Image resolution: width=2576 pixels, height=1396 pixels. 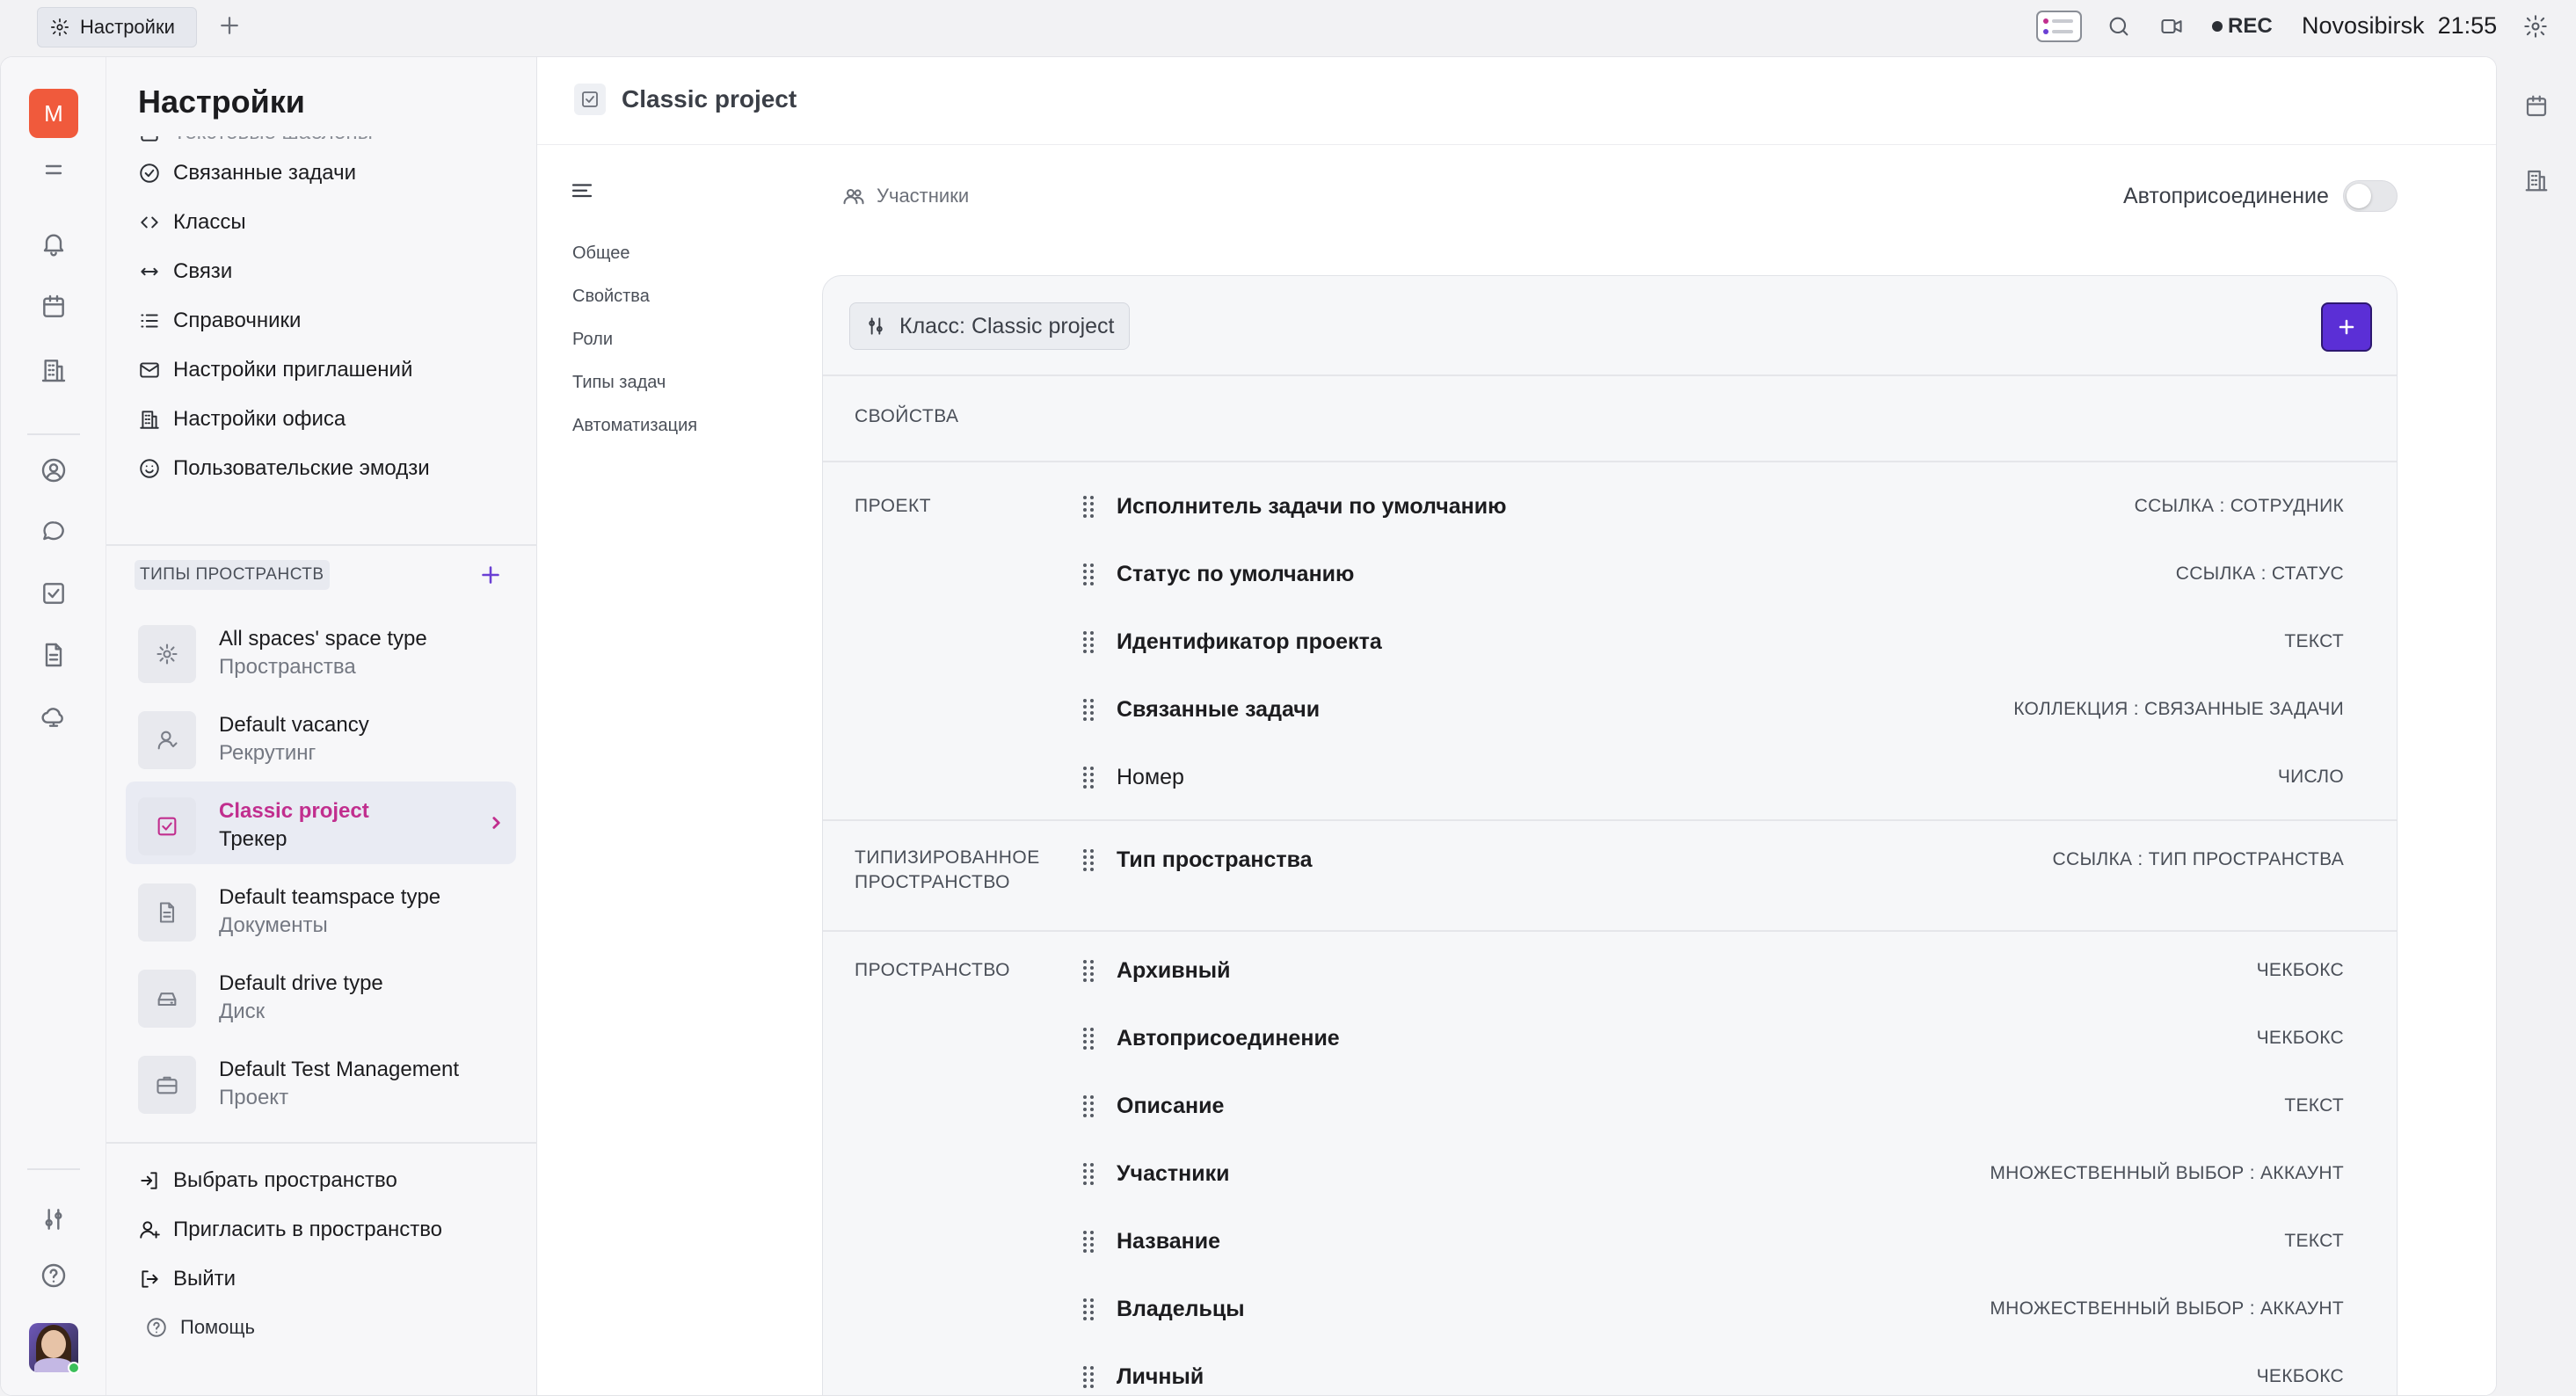 What do you see at coordinates (284, 468) in the screenshot?
I see `sidebar-item-custom-emoji: Пользовательские эмодзи` at bounding box center [284, 468].